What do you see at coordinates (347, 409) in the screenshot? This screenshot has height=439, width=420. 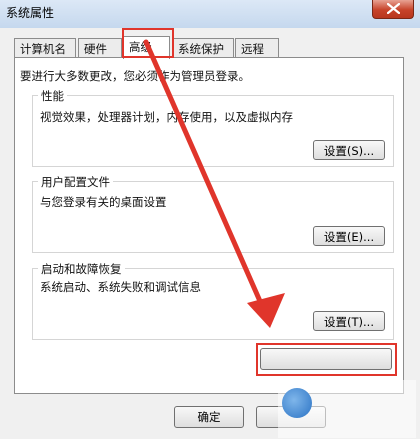 I see `watermark` at bounding box center [347, 409].